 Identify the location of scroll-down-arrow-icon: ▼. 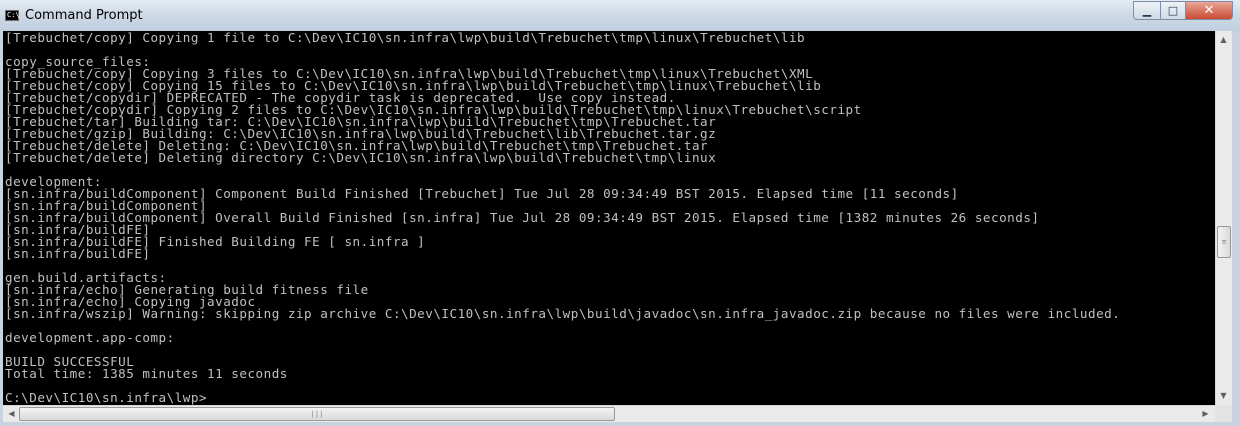
(1223, 395).